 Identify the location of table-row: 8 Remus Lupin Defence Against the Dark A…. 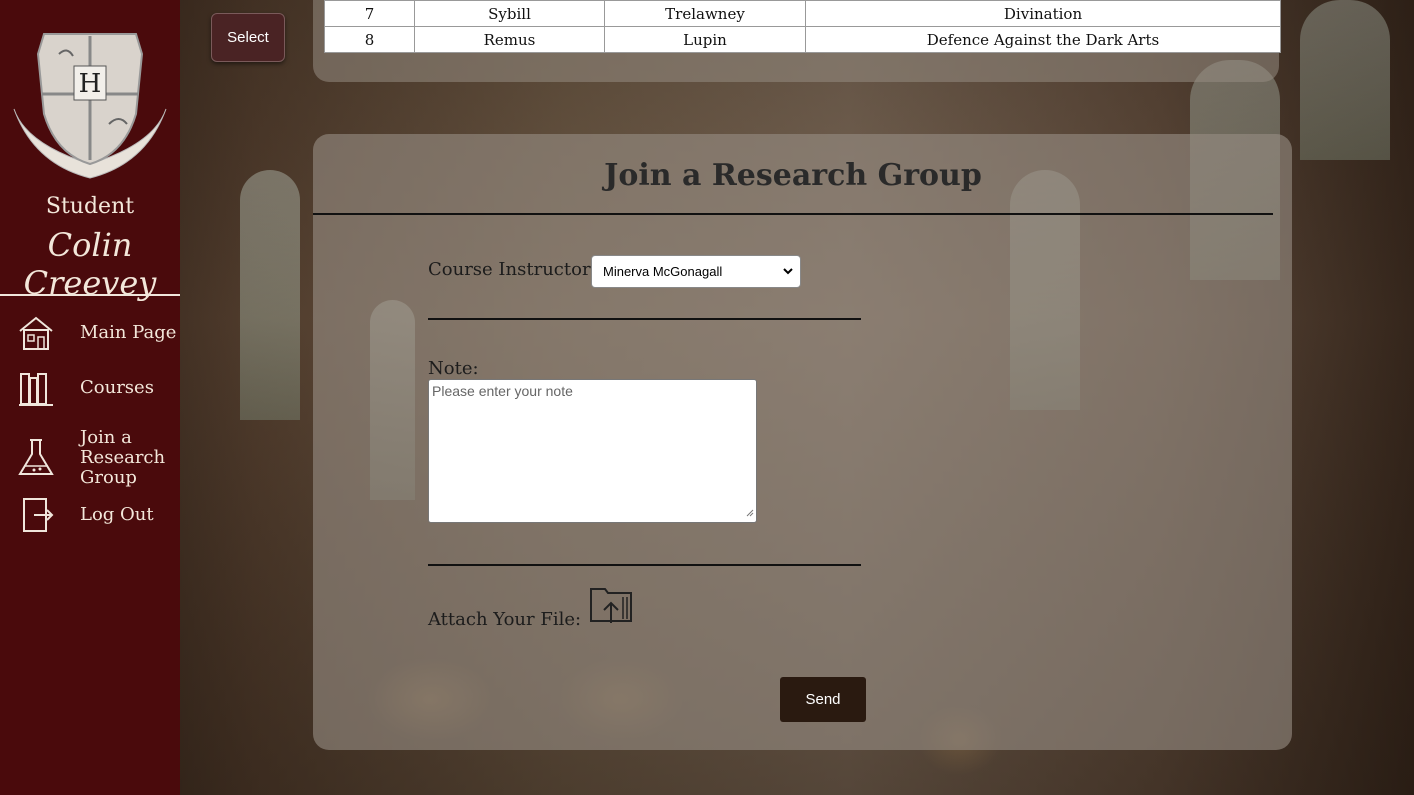
(802, 39).